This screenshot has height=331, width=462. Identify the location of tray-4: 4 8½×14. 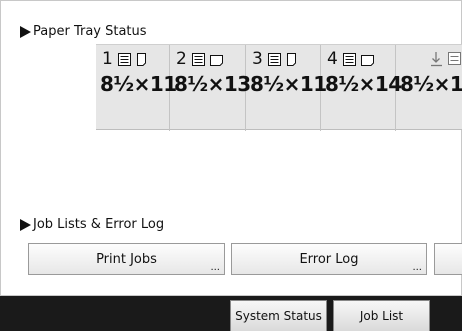
(361, 88).